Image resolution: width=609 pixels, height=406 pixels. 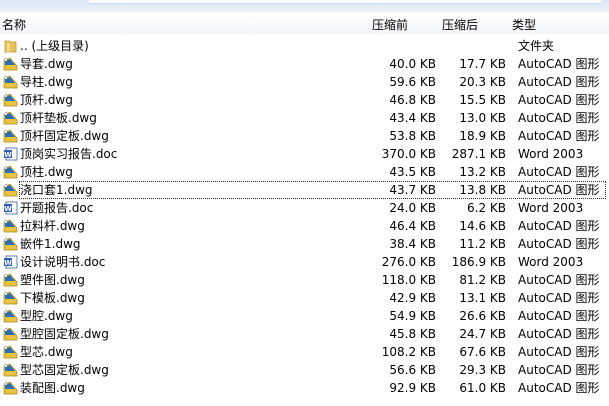 What do you see at coordinates (304, 226) in the screenshot?
I see `file-row: 拉料杆.dwg 46.4 KB 14.6 KB AutoCAD 图形` at bounding box center [304, 226].